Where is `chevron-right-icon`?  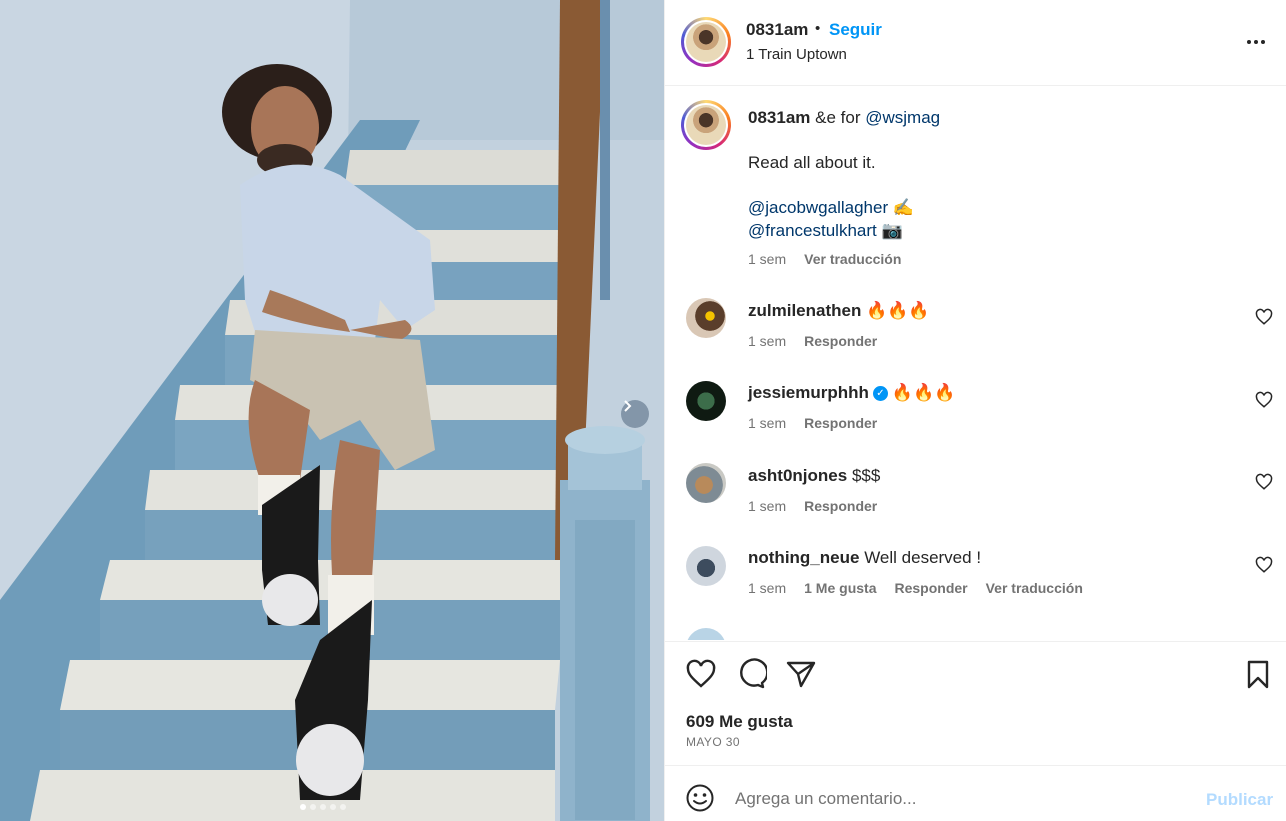 chevron-right-icon is located at coordinates (628, 406).